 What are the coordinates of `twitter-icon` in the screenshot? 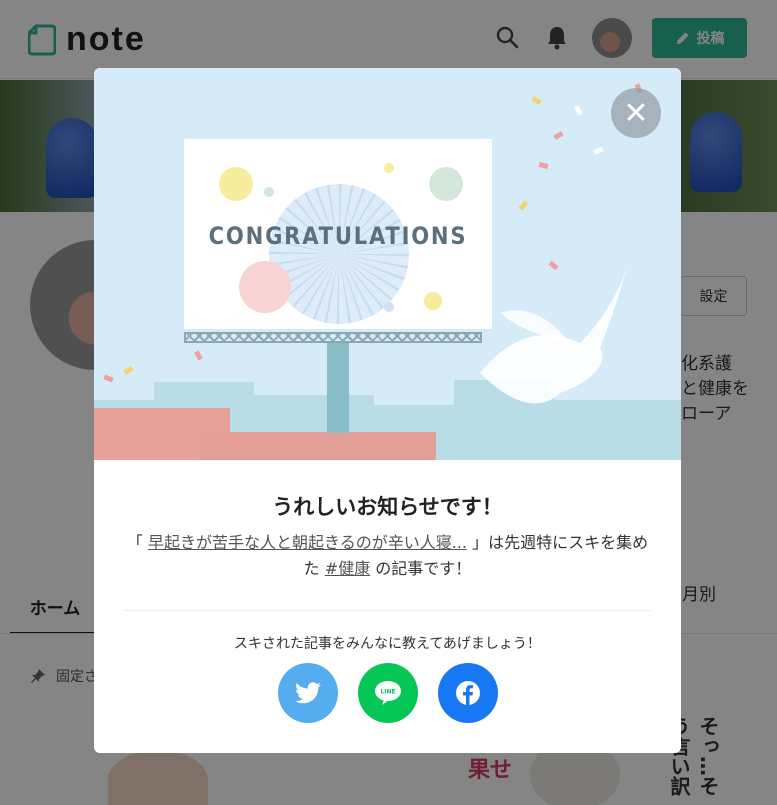 It's located at (308, 693).